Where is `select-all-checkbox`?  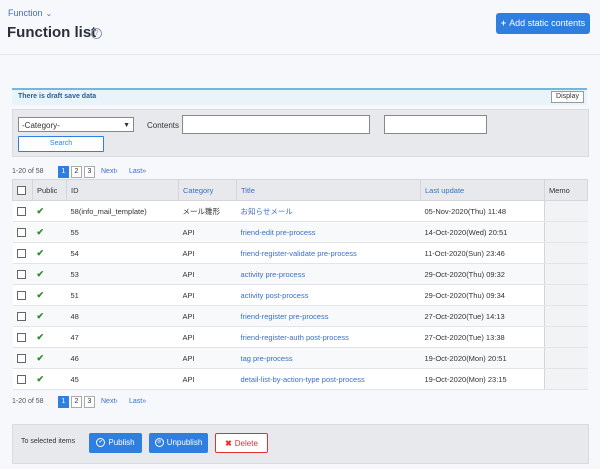 select-all-checkbox is located at coordinates (21, 190).